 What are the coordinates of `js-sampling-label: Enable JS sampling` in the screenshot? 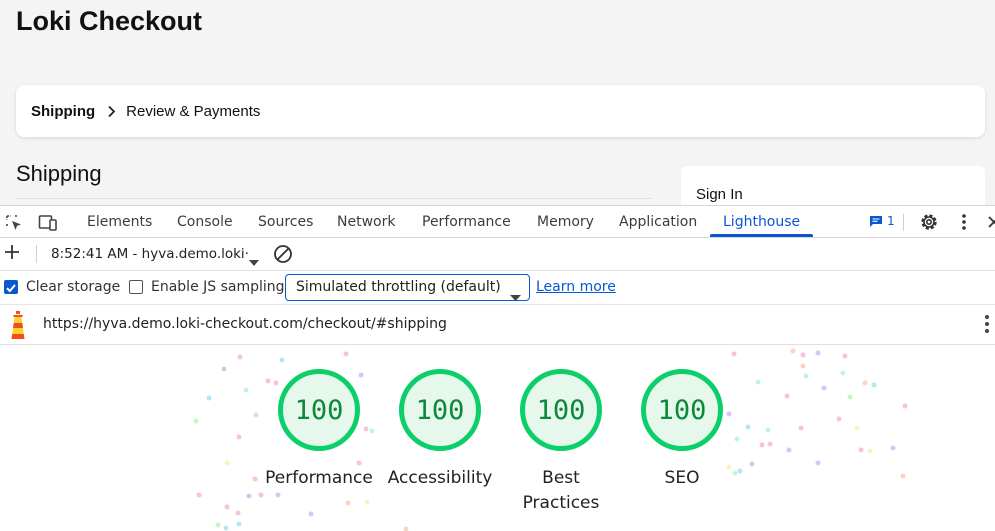 It's located at (218, 287).